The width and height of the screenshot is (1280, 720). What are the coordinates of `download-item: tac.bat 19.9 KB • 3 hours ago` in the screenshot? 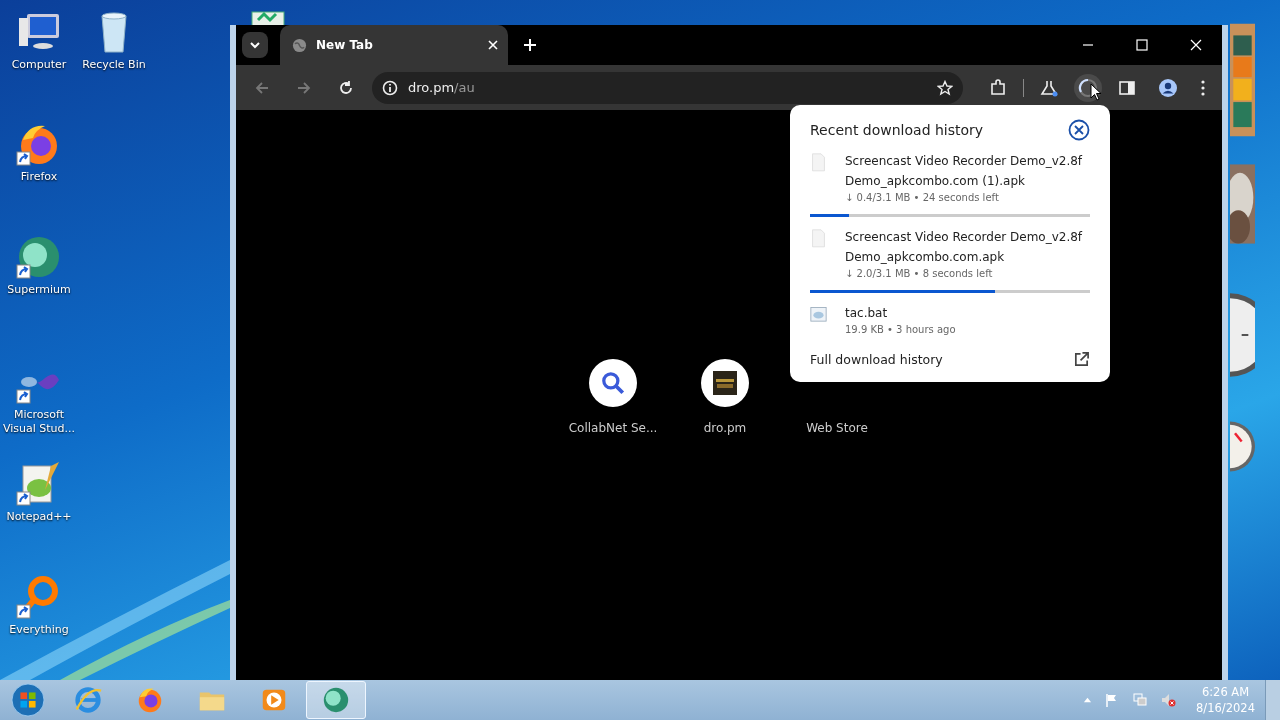 It's located at (950, 320).